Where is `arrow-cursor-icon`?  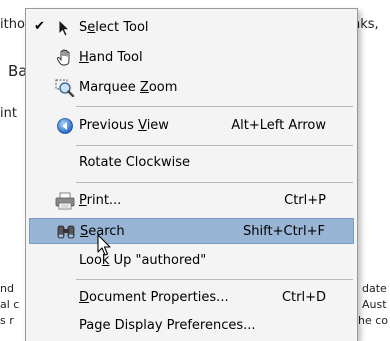
arrow-cursor-icon is located at coordinates (65, 28).